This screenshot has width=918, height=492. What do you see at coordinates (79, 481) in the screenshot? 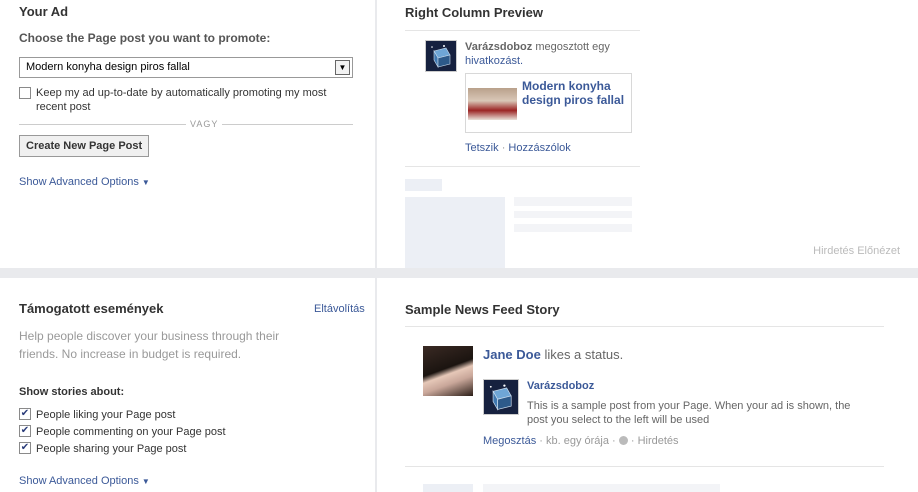
I see `show-advanced-options-label-2: Show Advanced Options` at bounding box center [79, 481].